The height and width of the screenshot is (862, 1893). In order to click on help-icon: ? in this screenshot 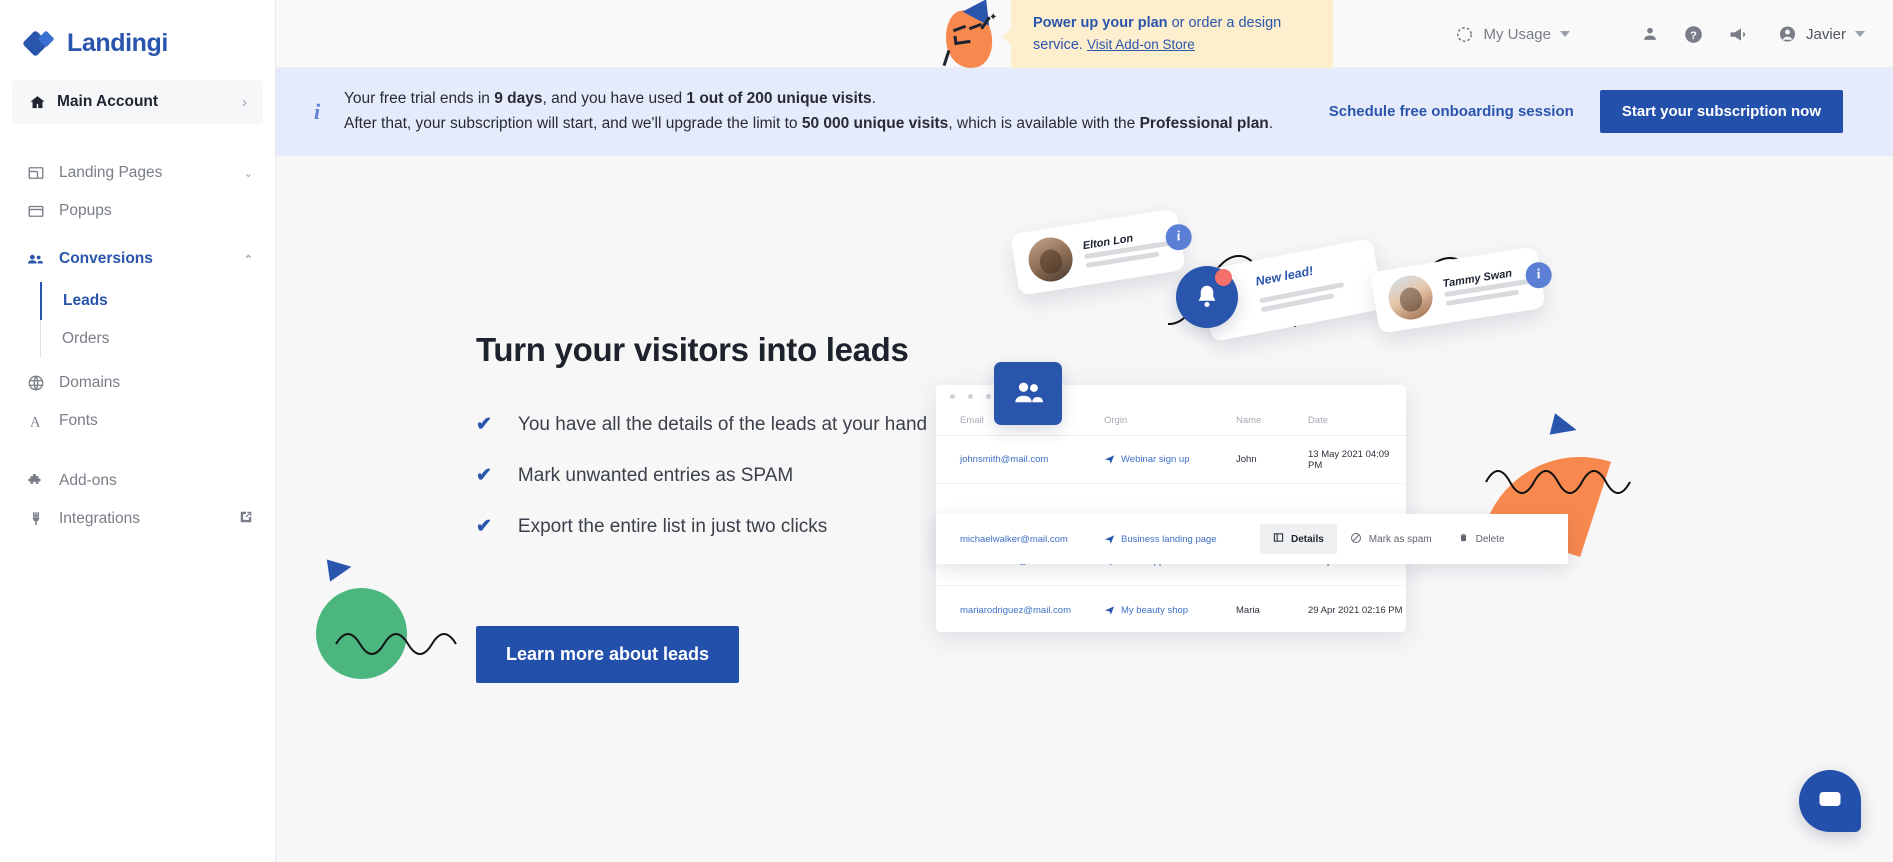, I will do `click(1694, 34)`.